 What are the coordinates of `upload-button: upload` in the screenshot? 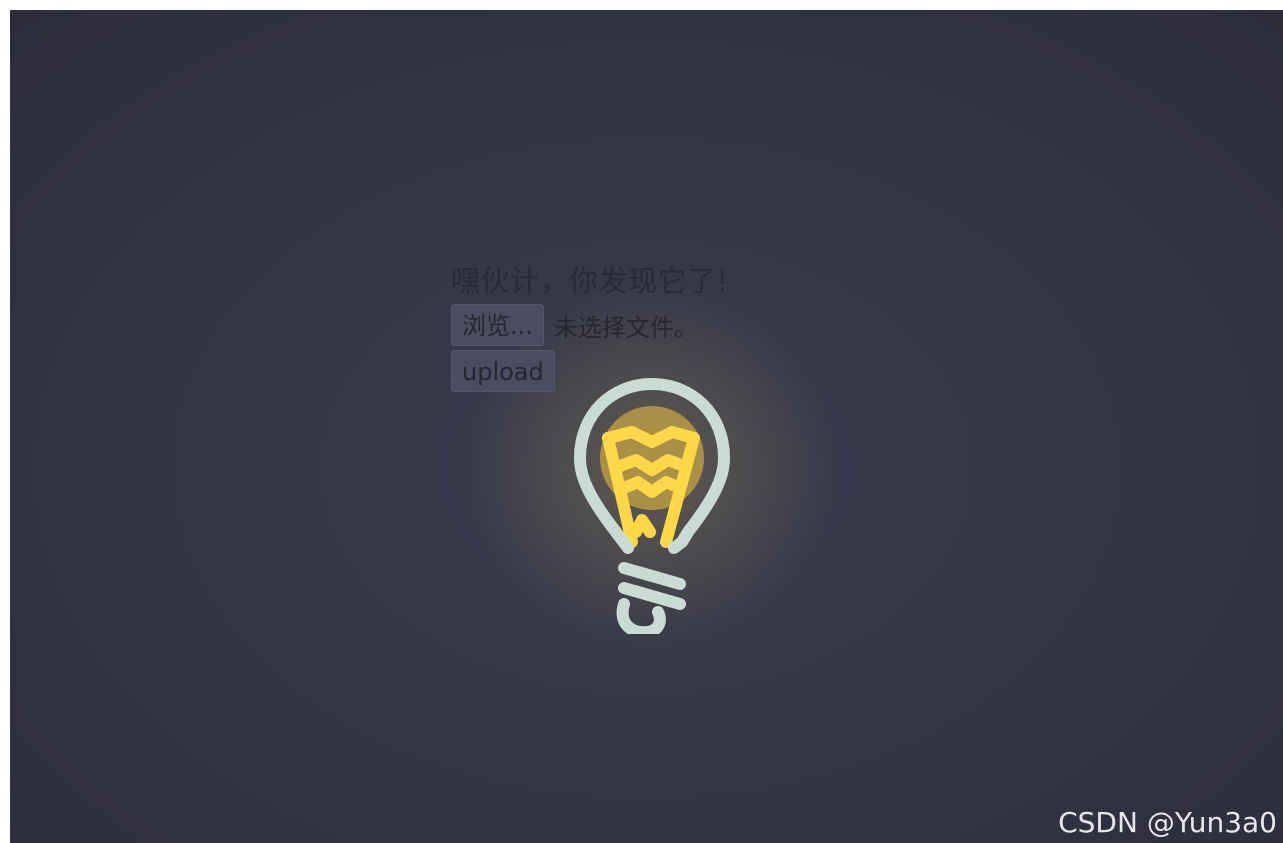 It's located at (503, 371).